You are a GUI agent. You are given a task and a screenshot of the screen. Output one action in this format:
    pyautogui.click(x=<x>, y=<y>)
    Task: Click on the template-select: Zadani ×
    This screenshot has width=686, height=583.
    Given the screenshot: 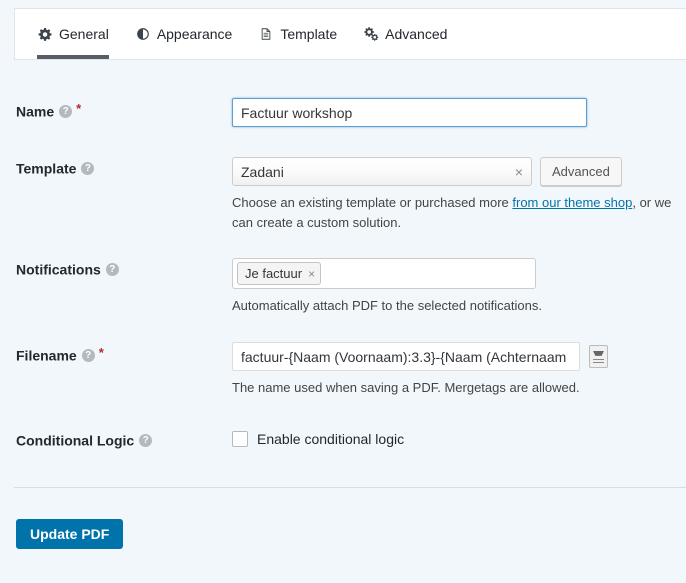 What is the action you would take?
    pyautogui.click(x=382, y=171)
    